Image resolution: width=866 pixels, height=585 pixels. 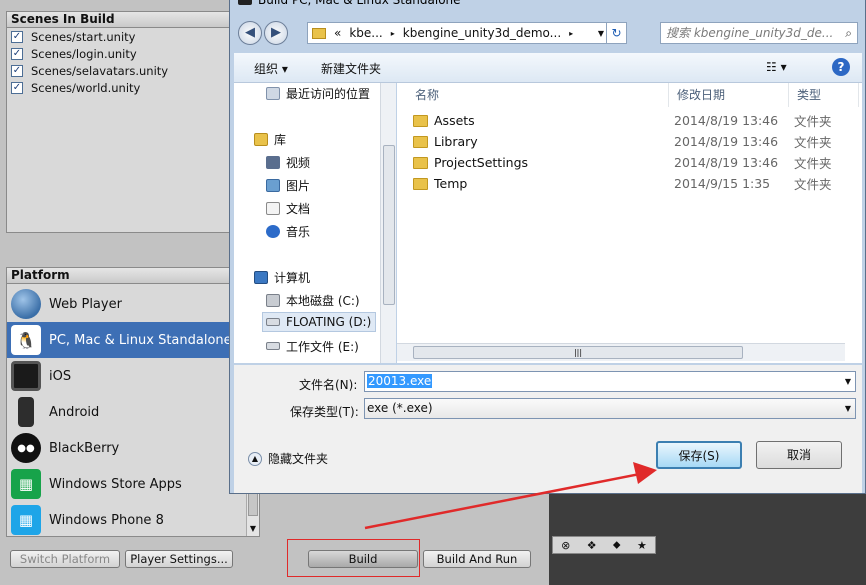 I want to click on nav-work-files: 工作文件 (E:), so click(x=312, y=346).